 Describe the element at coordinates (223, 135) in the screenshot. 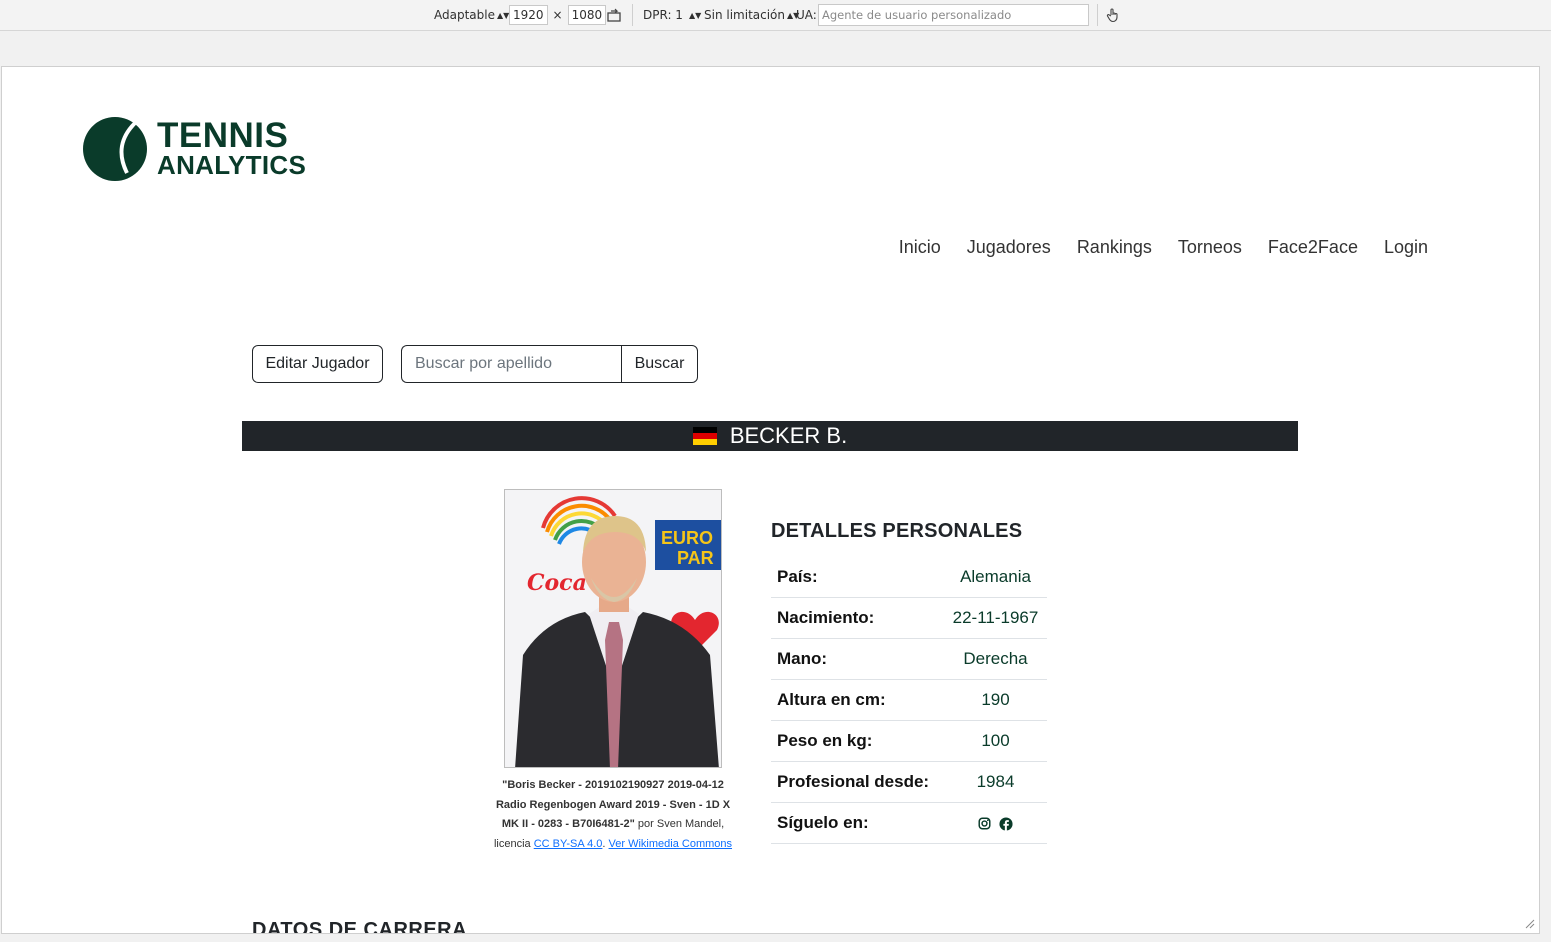

I see `logo-line-1: TENNIS` at that location.